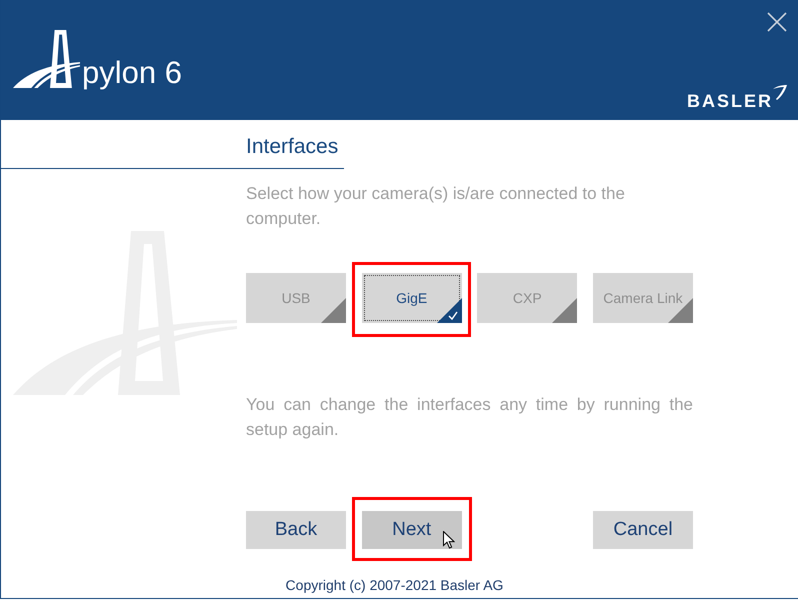  What do you see at coordinates (436, 206) in the screenshot?
I see `description-text: Select how your camera(s) is/are connected to the computer.` at bounding box center [436, 206].